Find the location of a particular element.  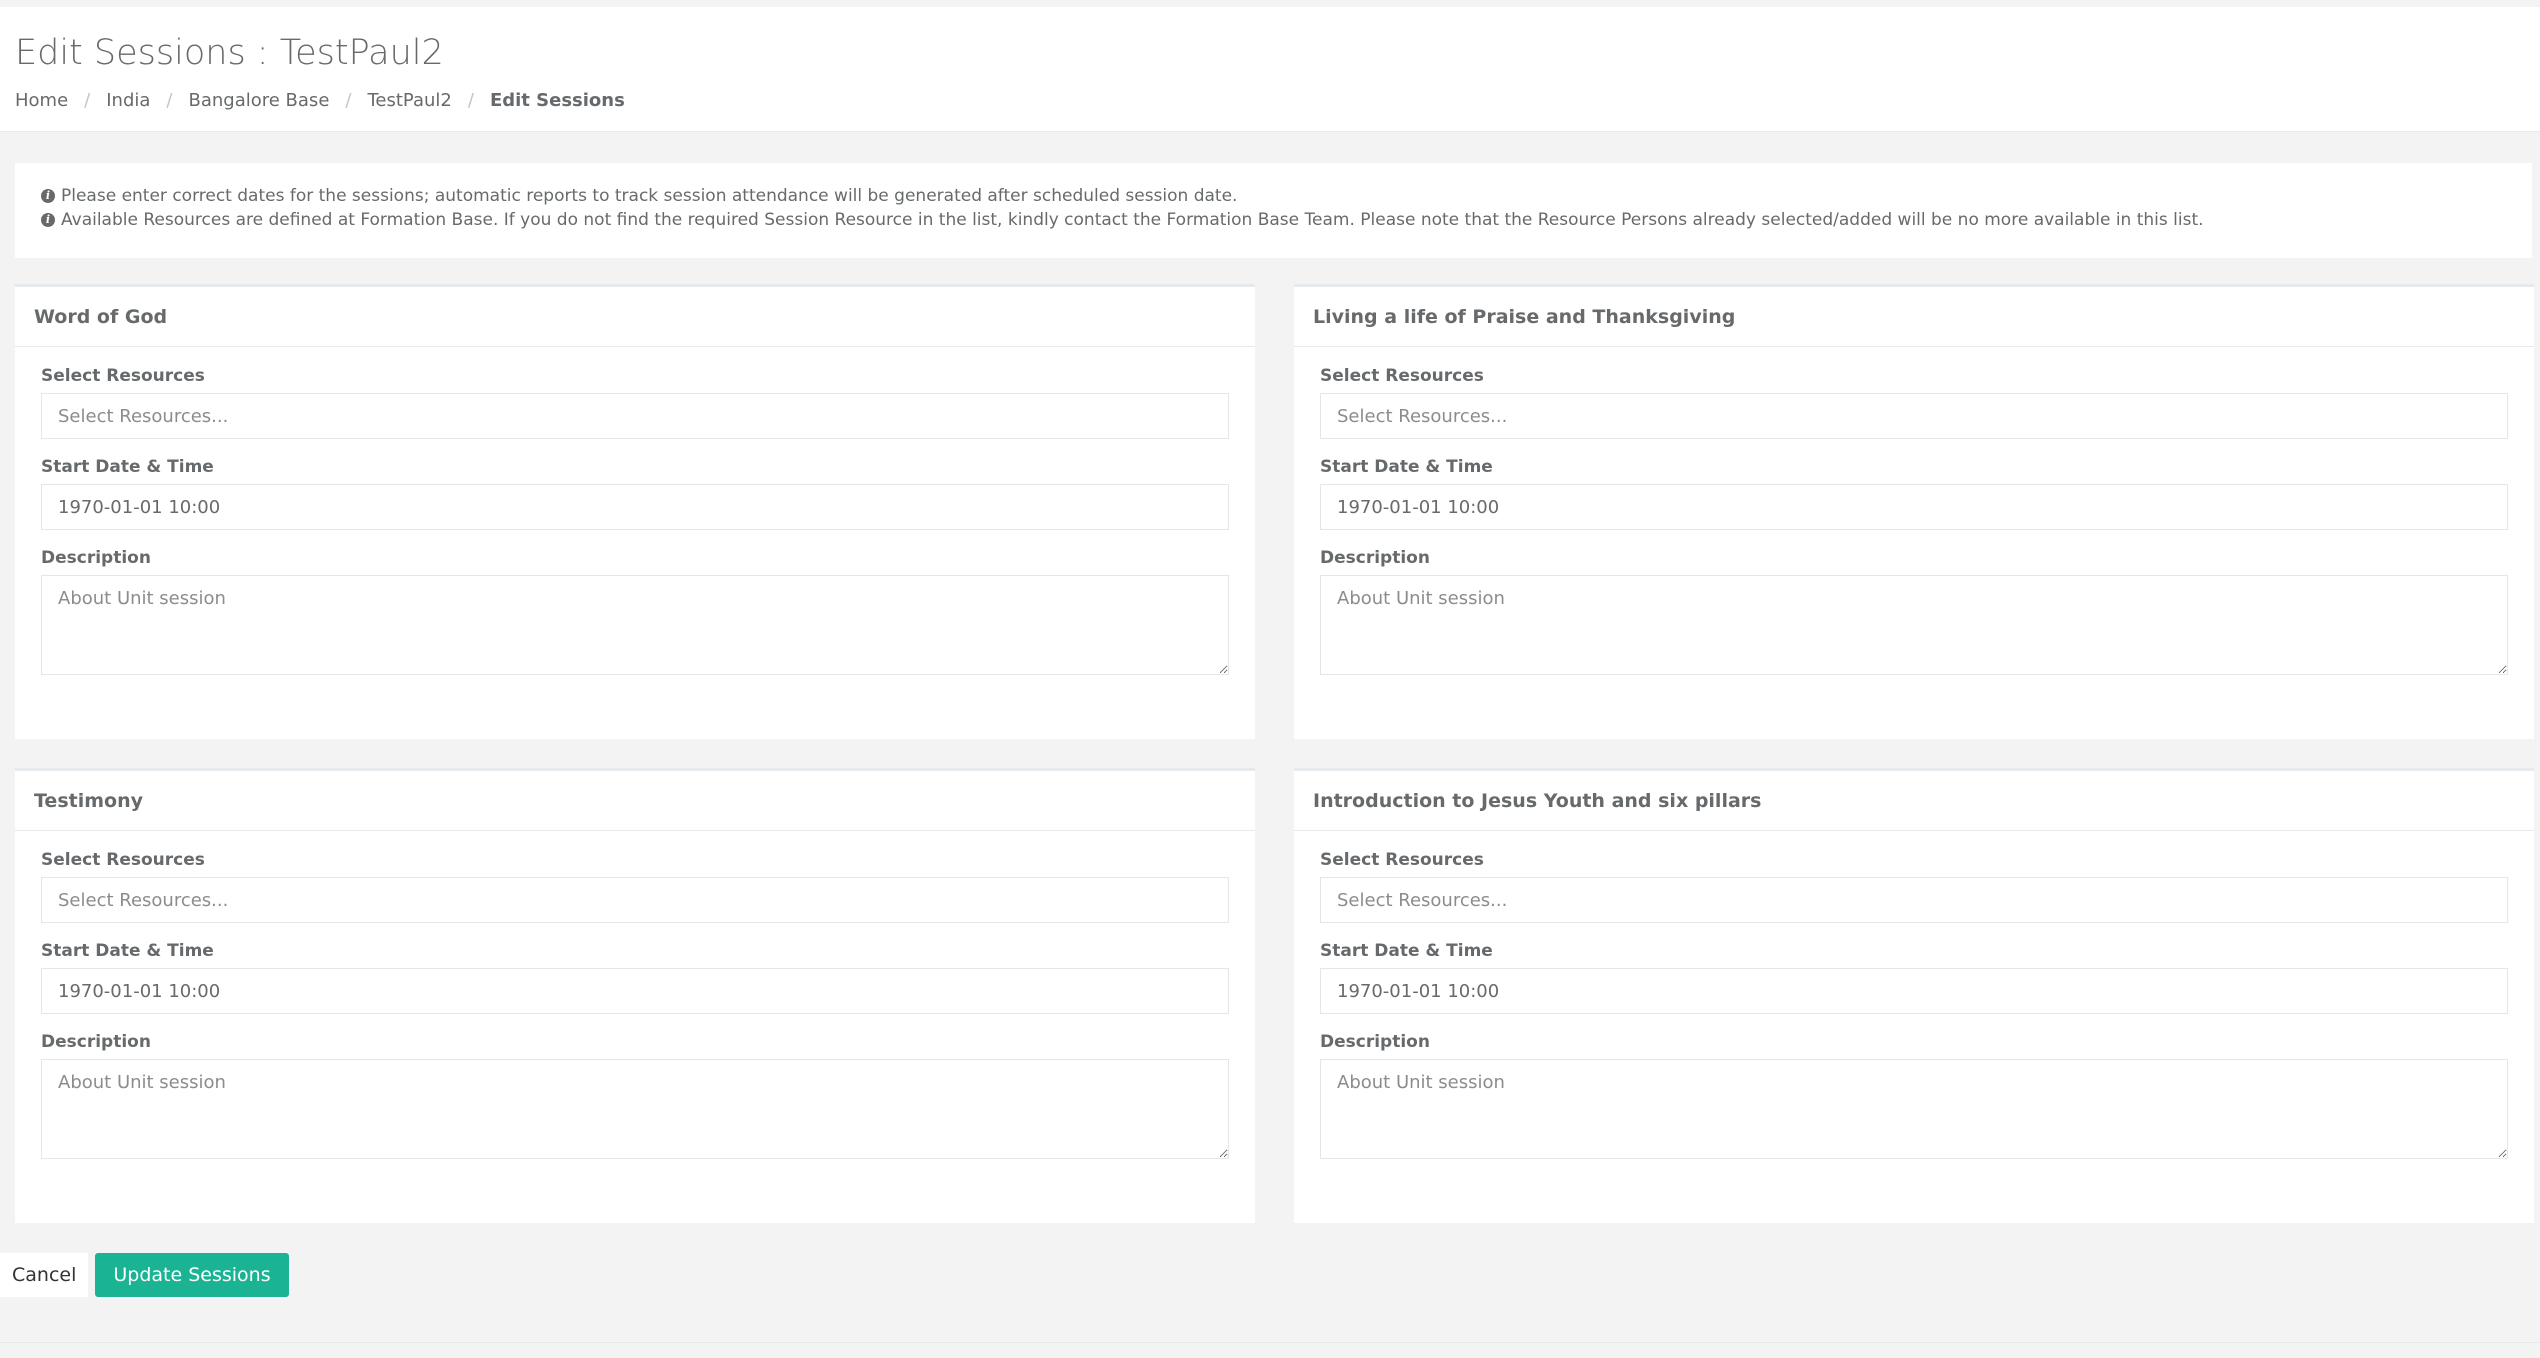

breadcrumb-home: Home is located at coordinates (41, 100).